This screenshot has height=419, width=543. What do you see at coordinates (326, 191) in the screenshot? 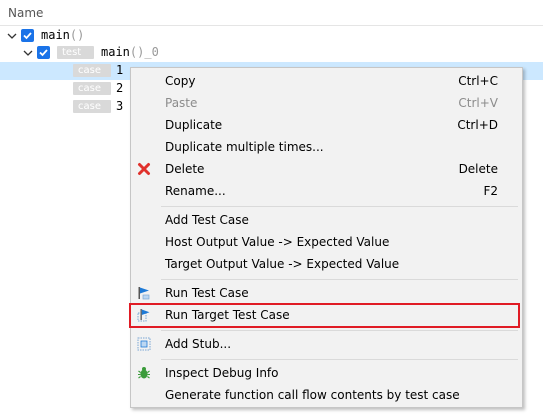
I see `menu-item-rename: Rename... F2` at bounding box center [326, 191].